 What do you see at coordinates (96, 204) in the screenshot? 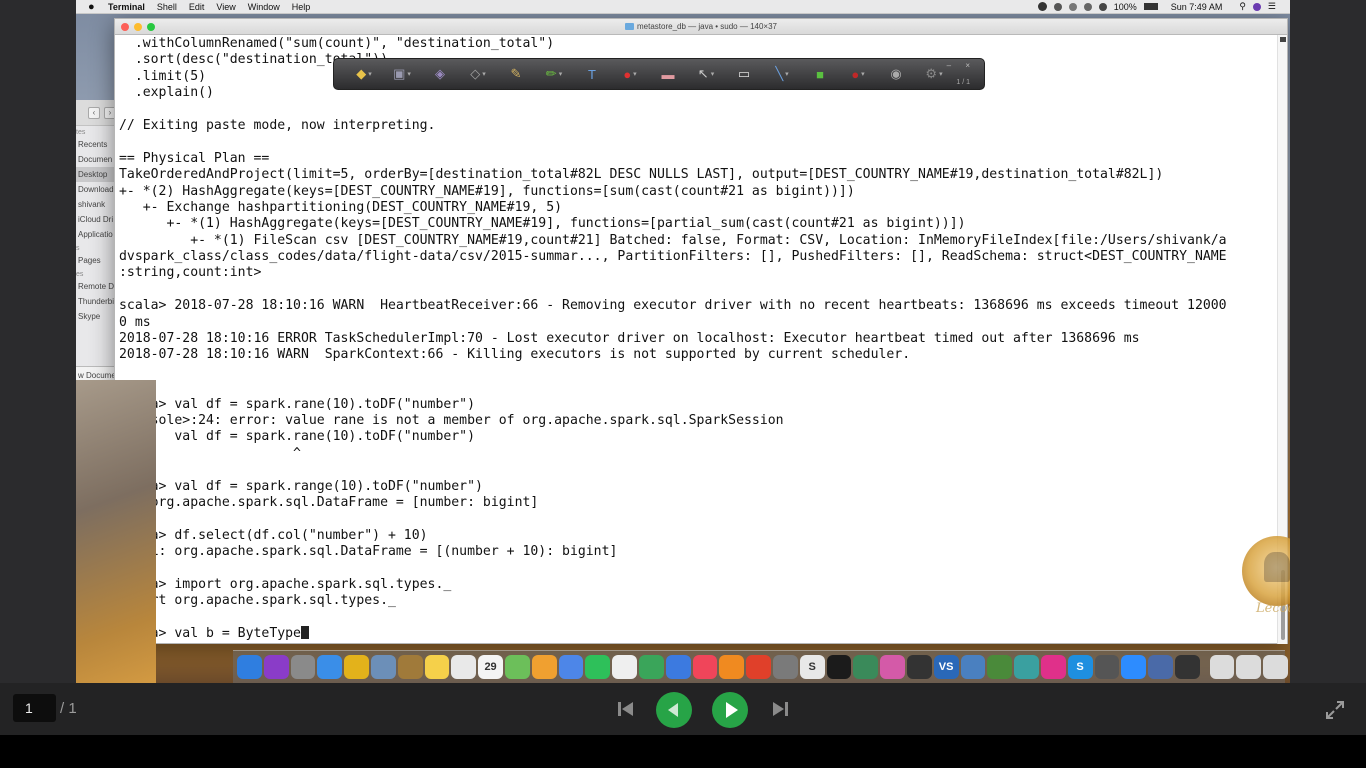
I see `finder-sidebar-item: shivank` at bounding box center [96, 204].